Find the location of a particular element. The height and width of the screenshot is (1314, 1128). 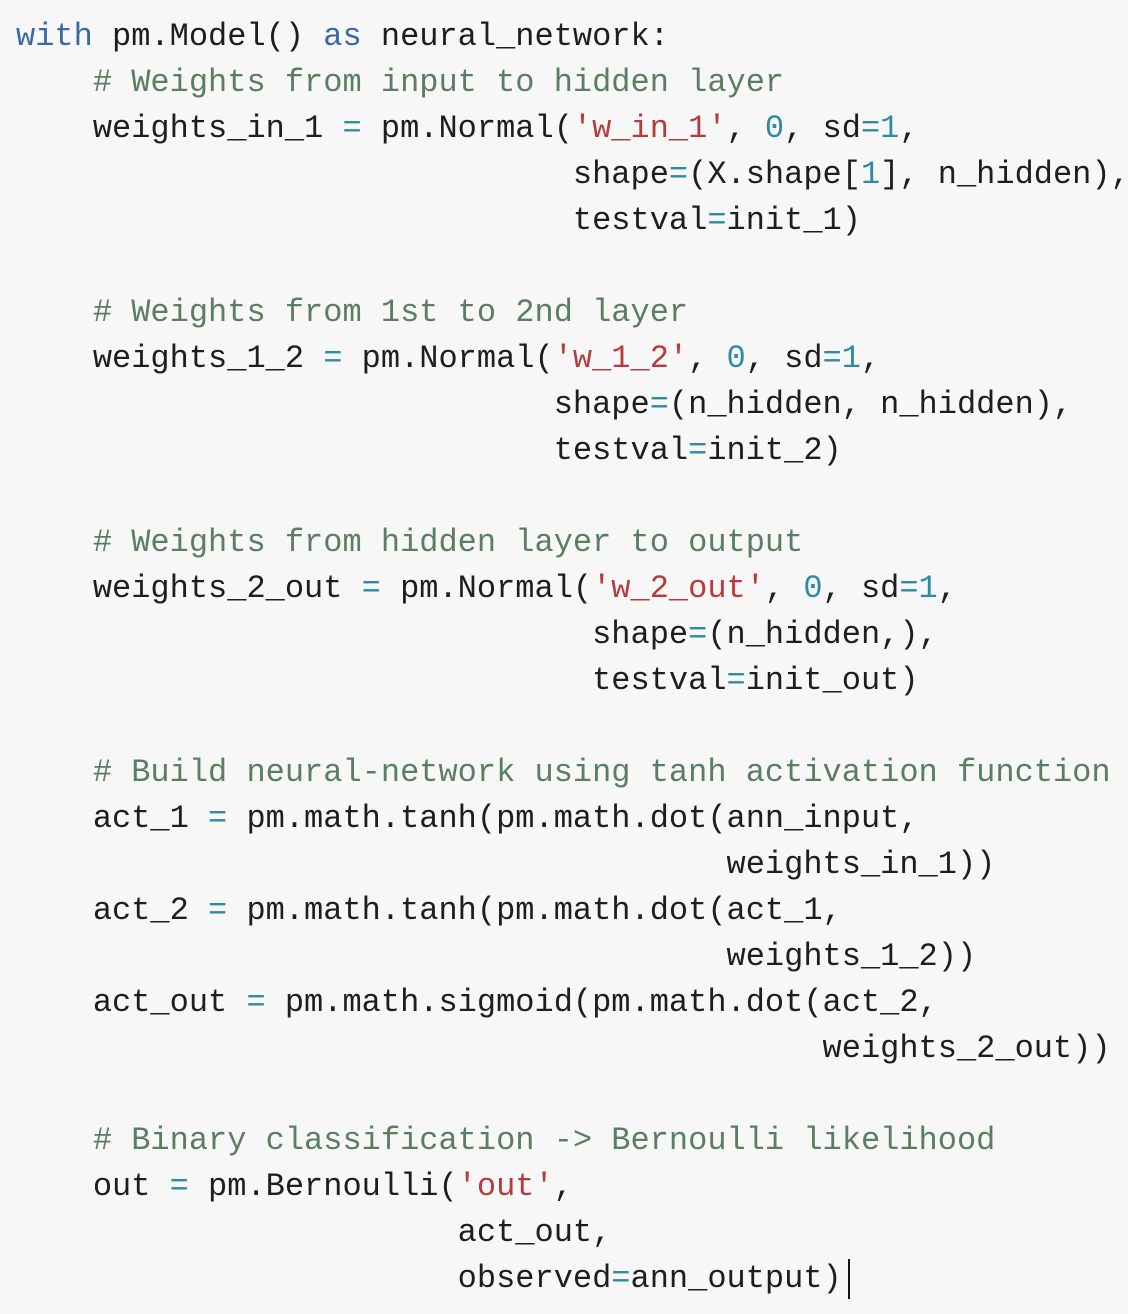

code-token-text: observed is located at coordinates (314, 1278).